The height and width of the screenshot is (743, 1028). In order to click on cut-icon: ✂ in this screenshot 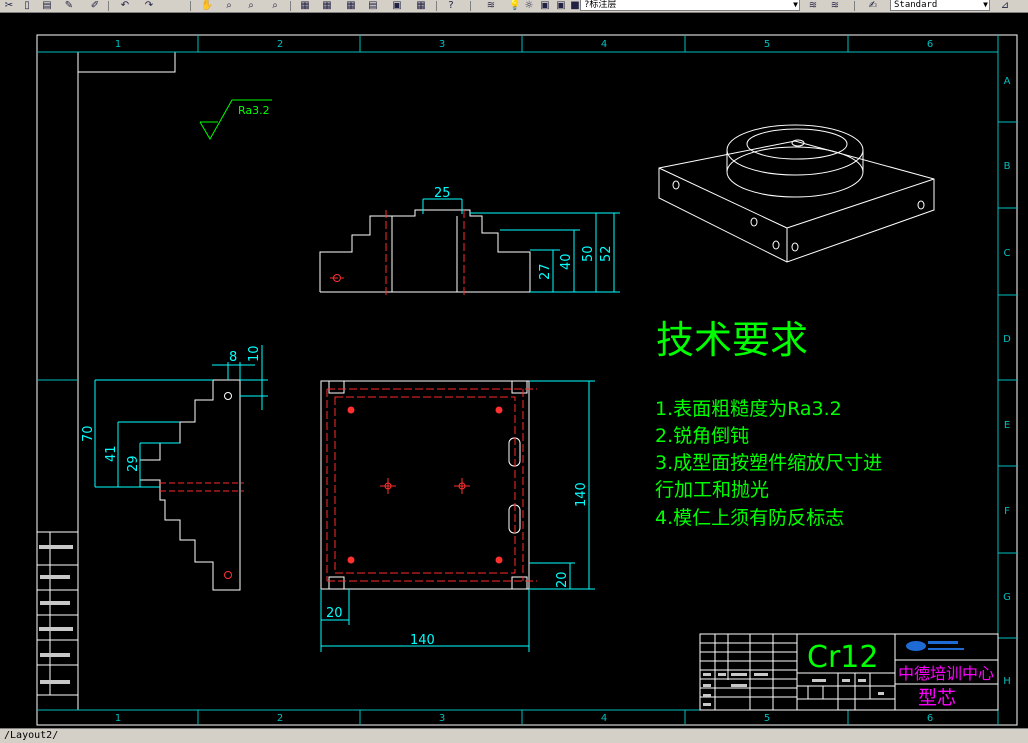, I will do `click(9, 5)`.